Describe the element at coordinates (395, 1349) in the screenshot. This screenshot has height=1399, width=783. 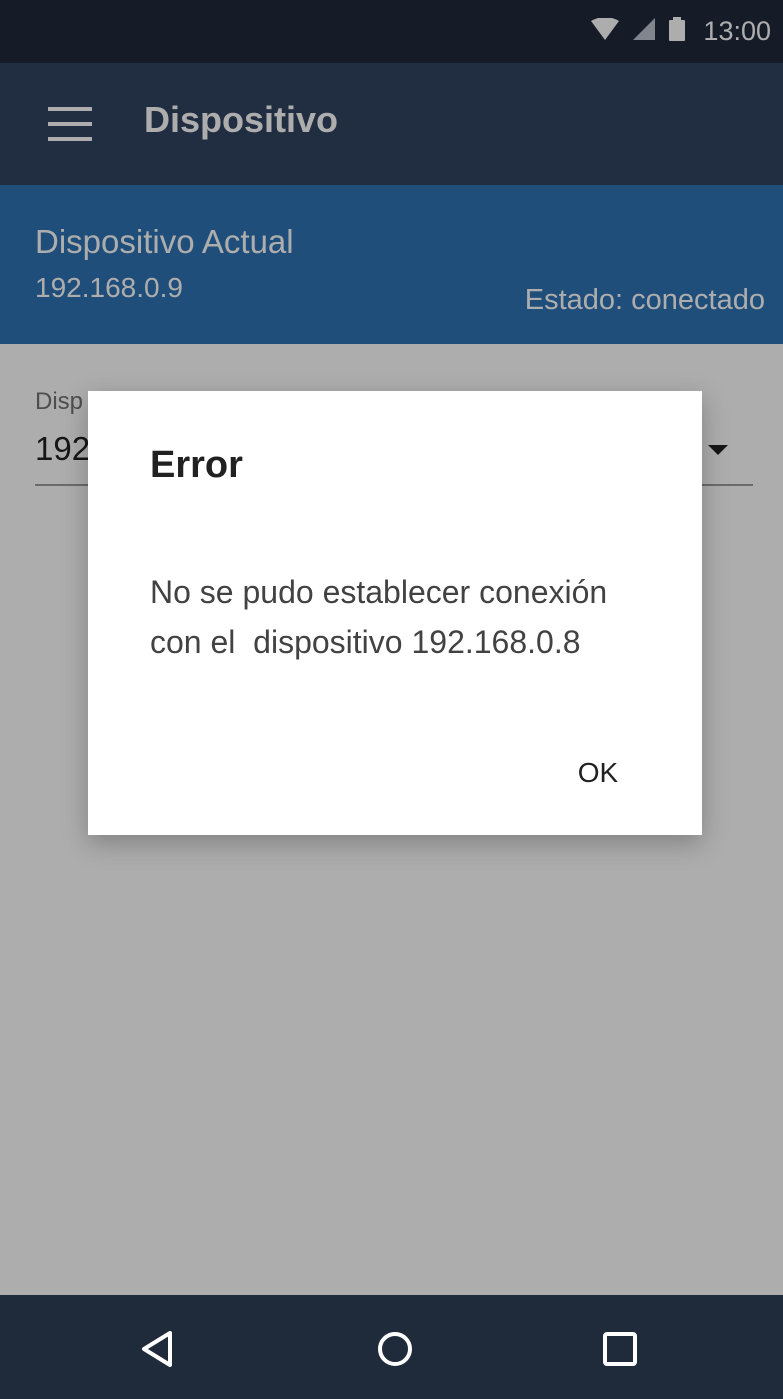
I see `home-icon` at that location.